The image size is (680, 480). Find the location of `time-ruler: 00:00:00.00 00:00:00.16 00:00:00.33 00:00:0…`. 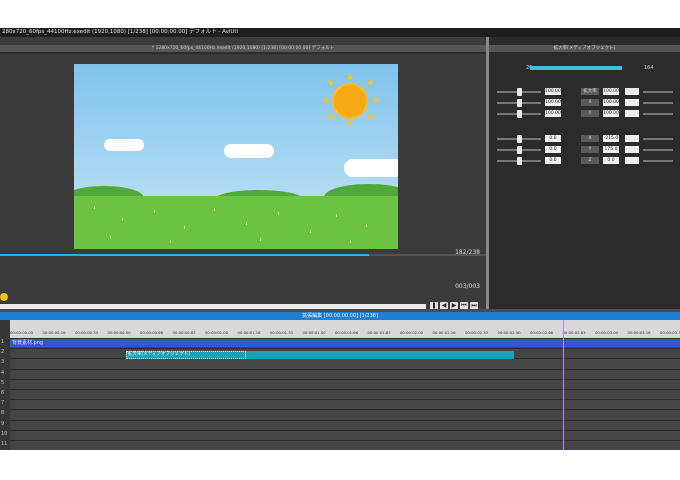

time-ruler: 00:00:00.00 00:00:00.16 00:00:00.33 00:00:0… is located at coordinates (345, 329).